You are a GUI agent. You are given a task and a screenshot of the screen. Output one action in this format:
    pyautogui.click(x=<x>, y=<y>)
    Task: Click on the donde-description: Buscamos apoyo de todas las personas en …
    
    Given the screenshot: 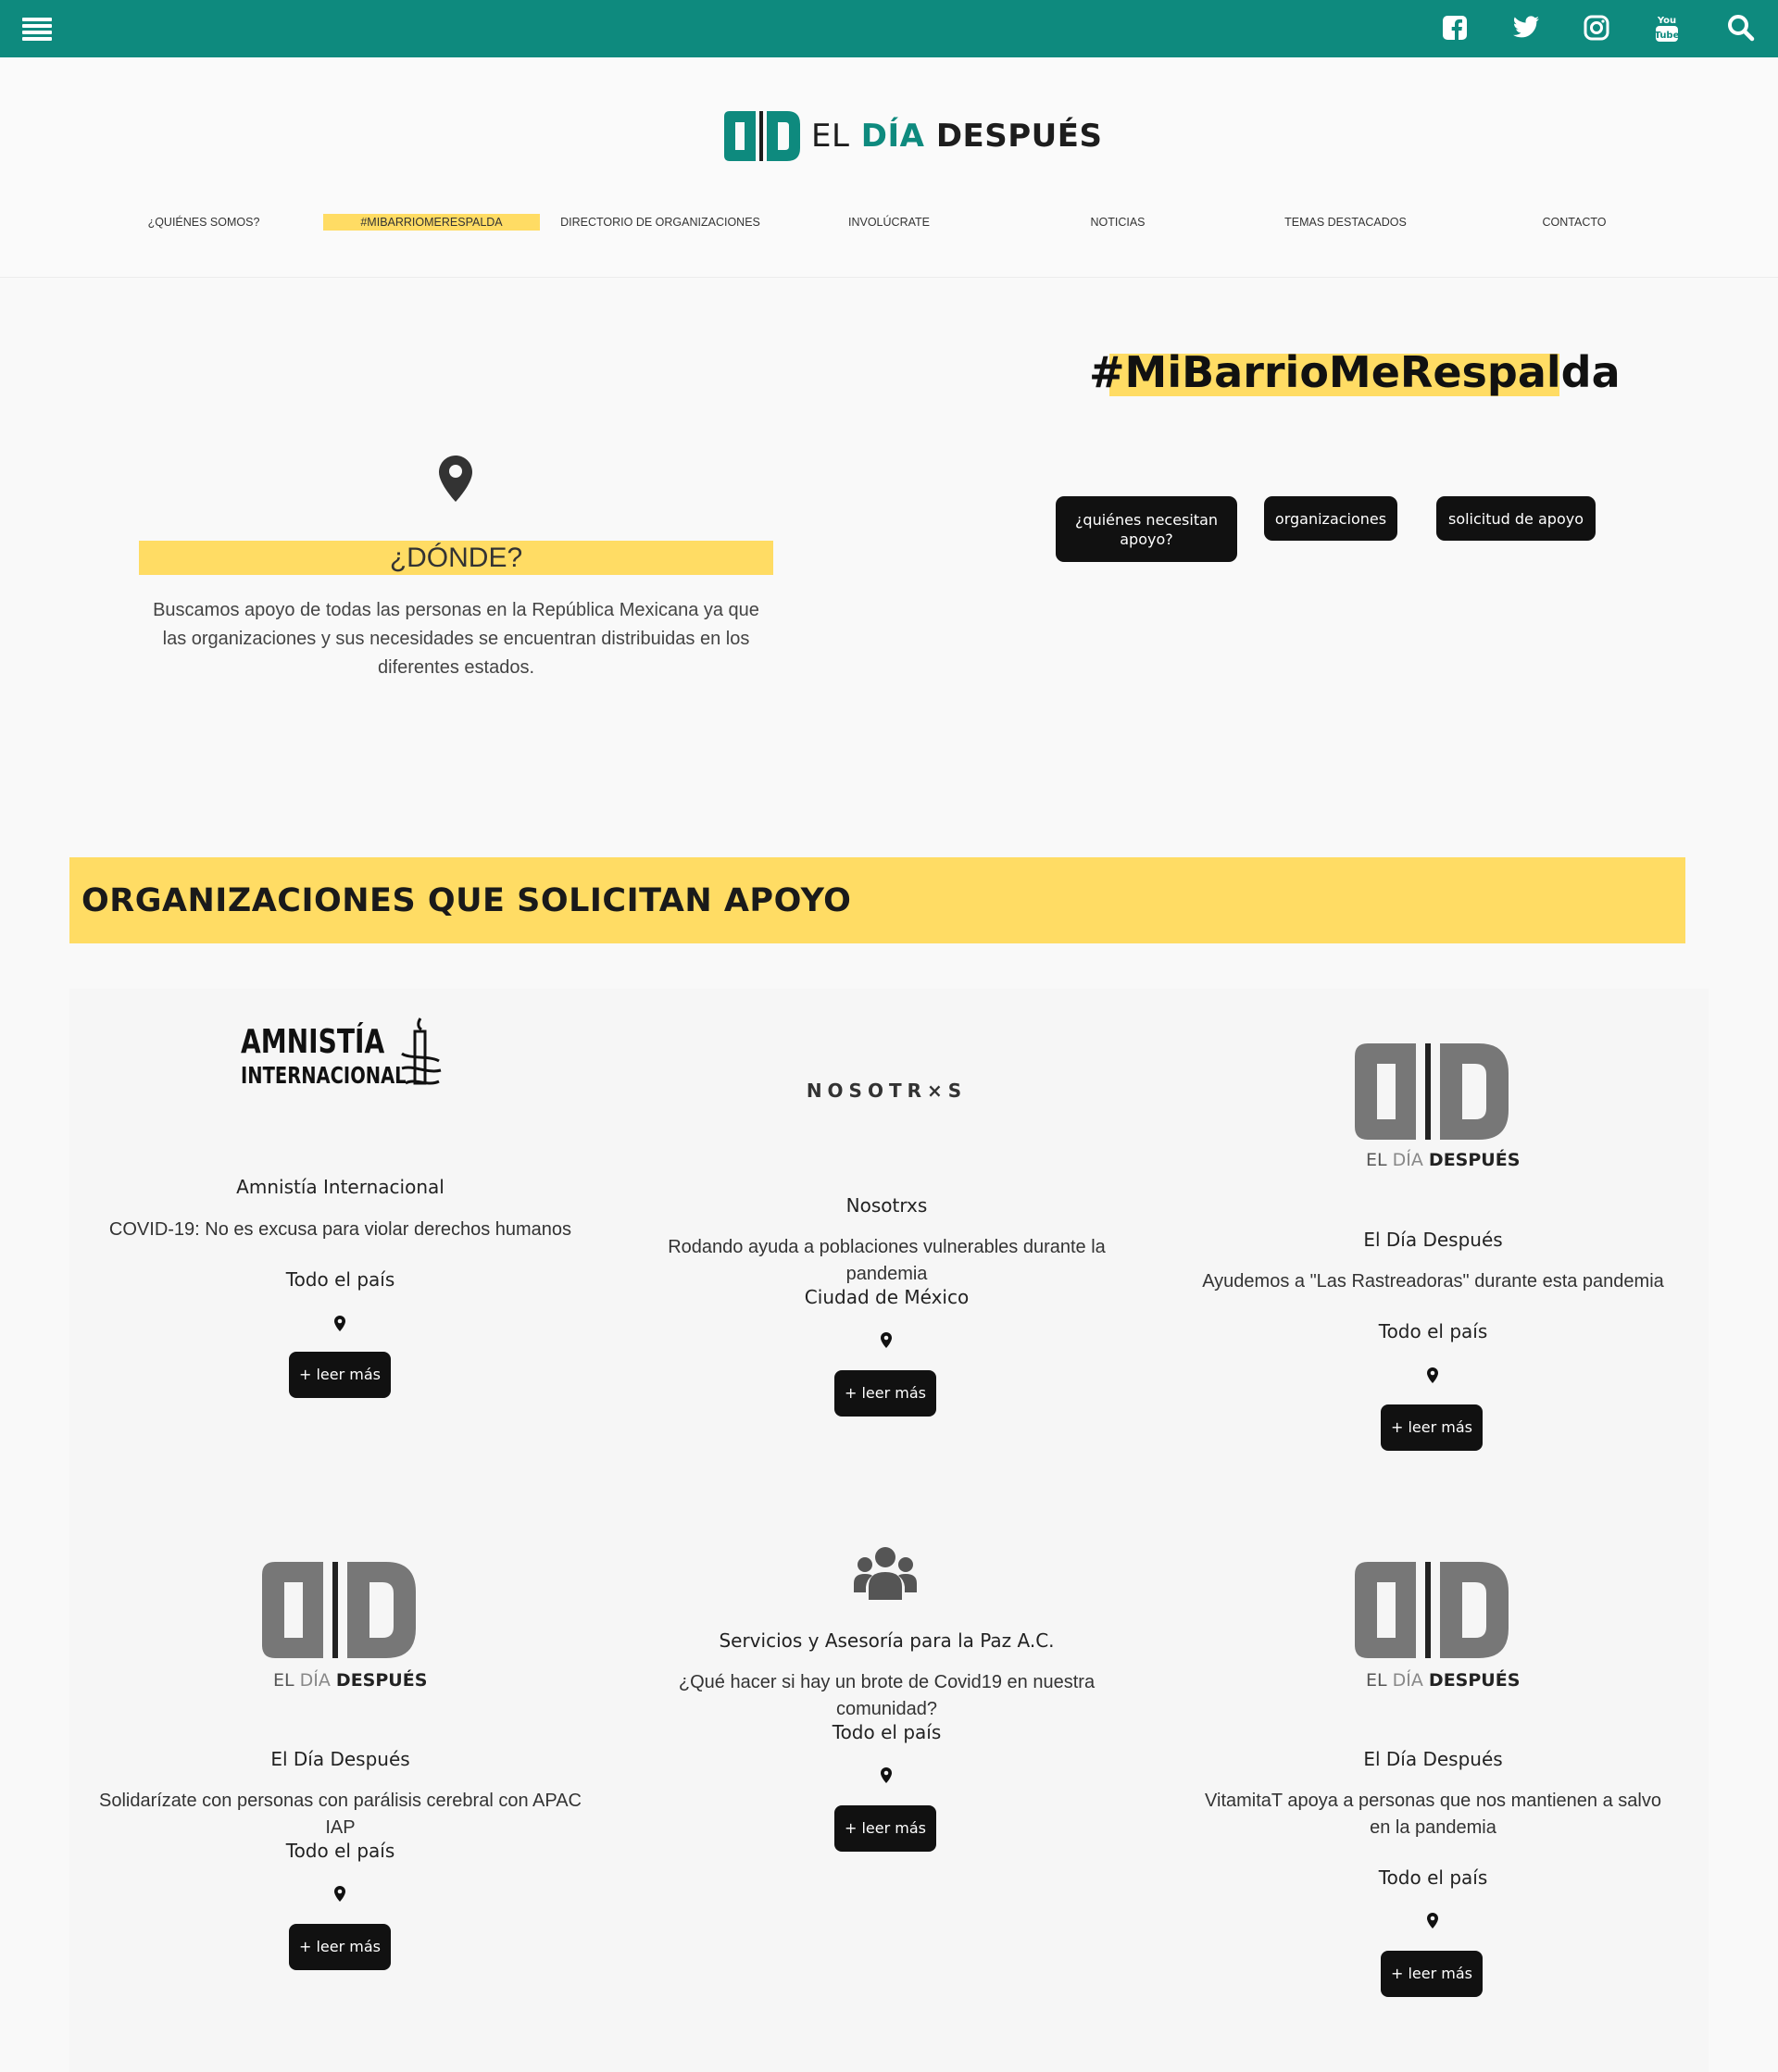 What is the action you would take?
    pyautogui.click(x=456, y=639)
    